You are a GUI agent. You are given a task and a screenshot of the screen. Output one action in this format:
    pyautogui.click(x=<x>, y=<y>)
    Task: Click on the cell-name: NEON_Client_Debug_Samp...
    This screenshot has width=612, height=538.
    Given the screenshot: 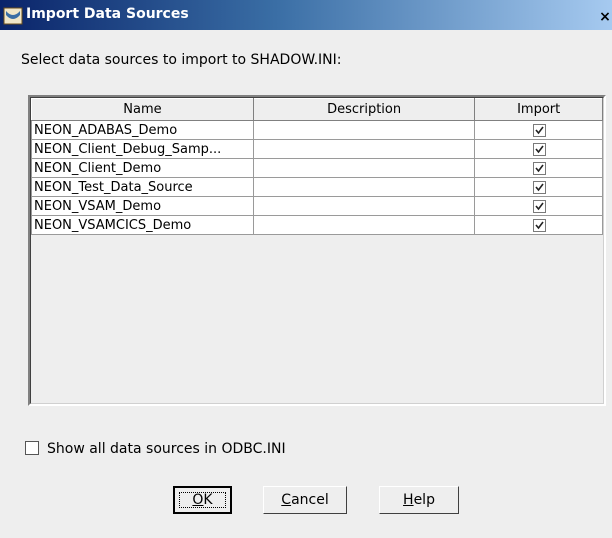 What is the action you would take?
    pyautogui.click(x=142, y=149)
    